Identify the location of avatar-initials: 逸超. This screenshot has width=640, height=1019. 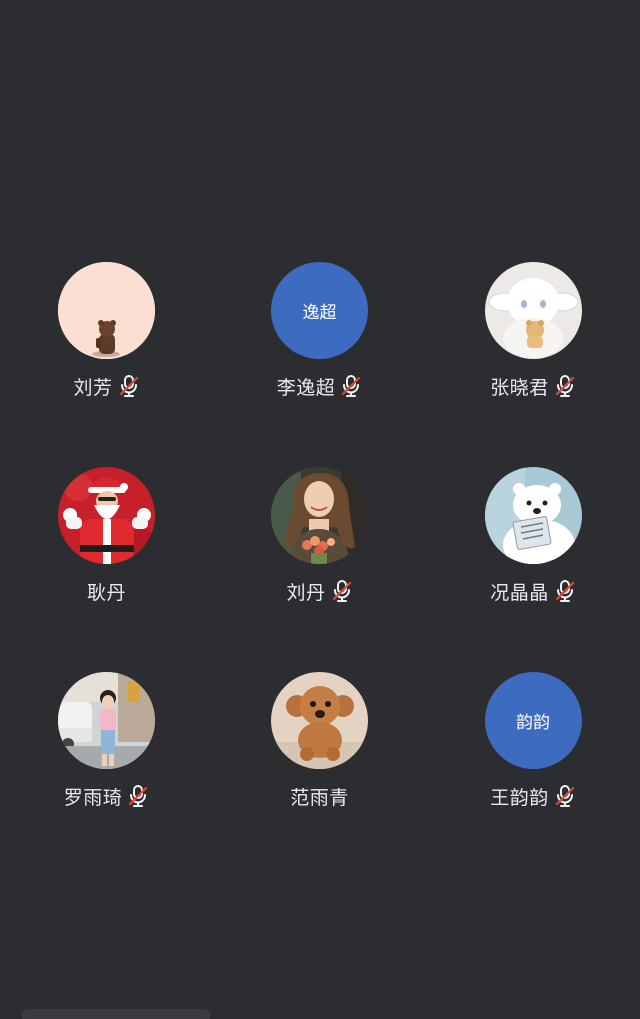
(319, 312).